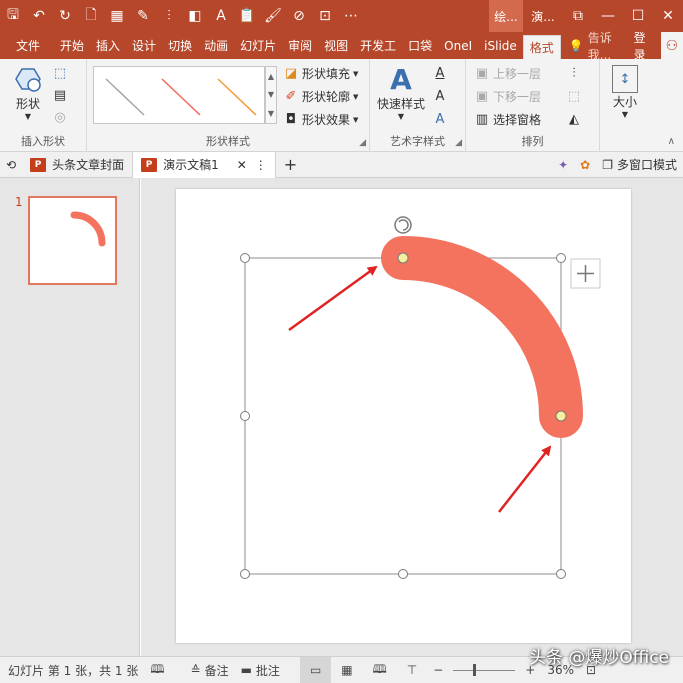 The width and height of the screenshot is (683, 683). What do you see at coordinates (13, 16) in the screenshot?
I see `save-icon: 🖫` at bounding box center [13, 16].